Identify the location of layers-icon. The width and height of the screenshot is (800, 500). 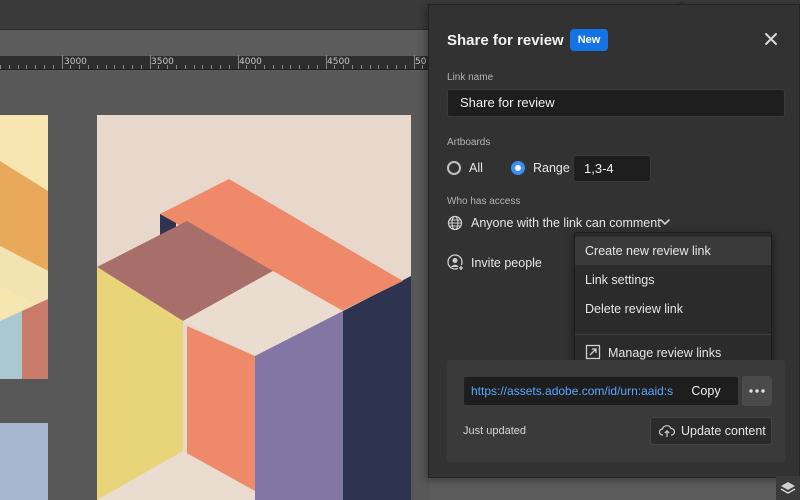
(788, 488).